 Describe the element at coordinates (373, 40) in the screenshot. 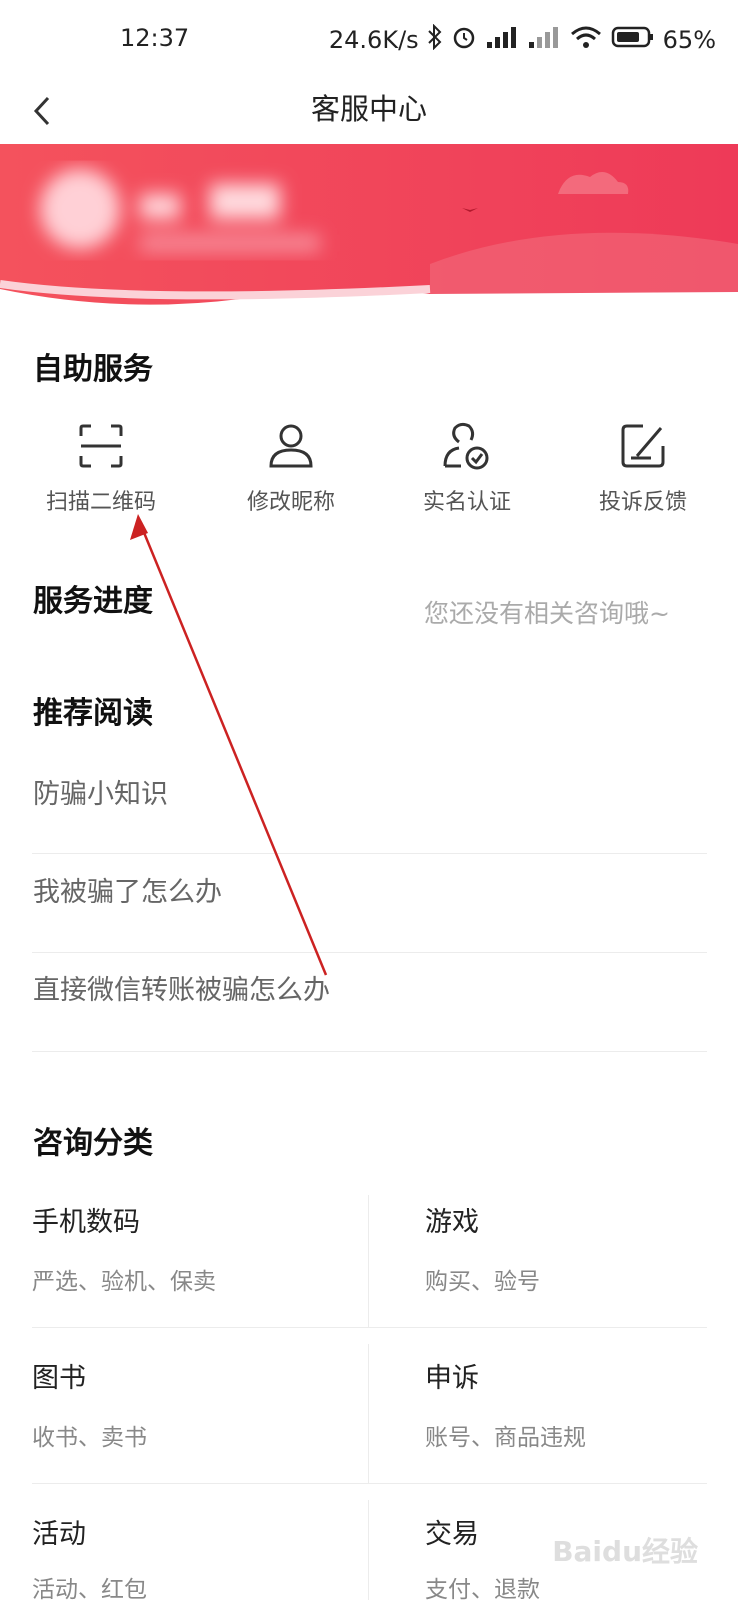

I see `network-speed: 24.6K/s` at that location.